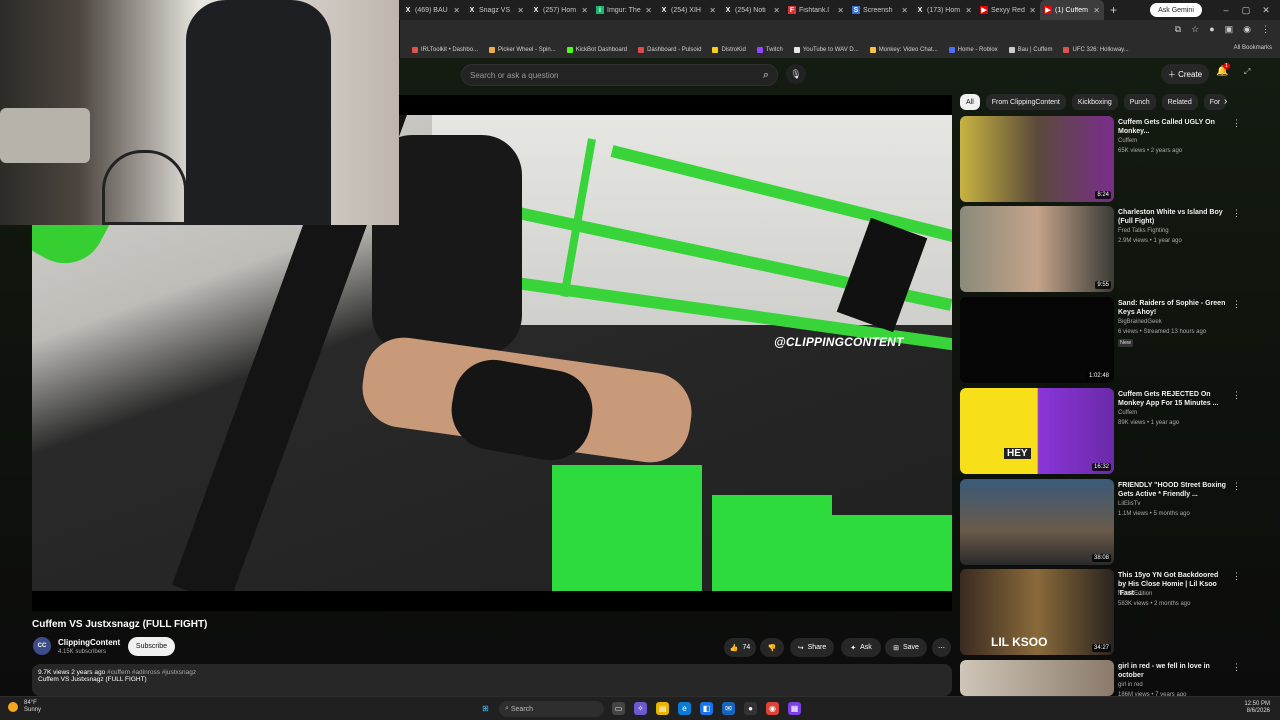  What do you see at coordinates (1030, 50) in the screenshot?
I see `bookmark-item: Bau | Cuffem` at bounding box center [1030, 50].